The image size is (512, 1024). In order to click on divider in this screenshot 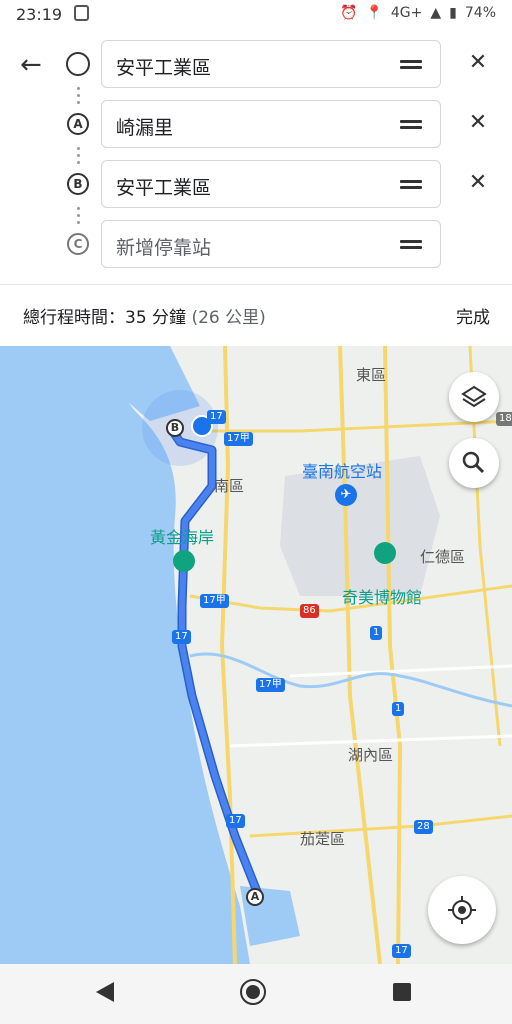, I will do `click(256, 284)`.